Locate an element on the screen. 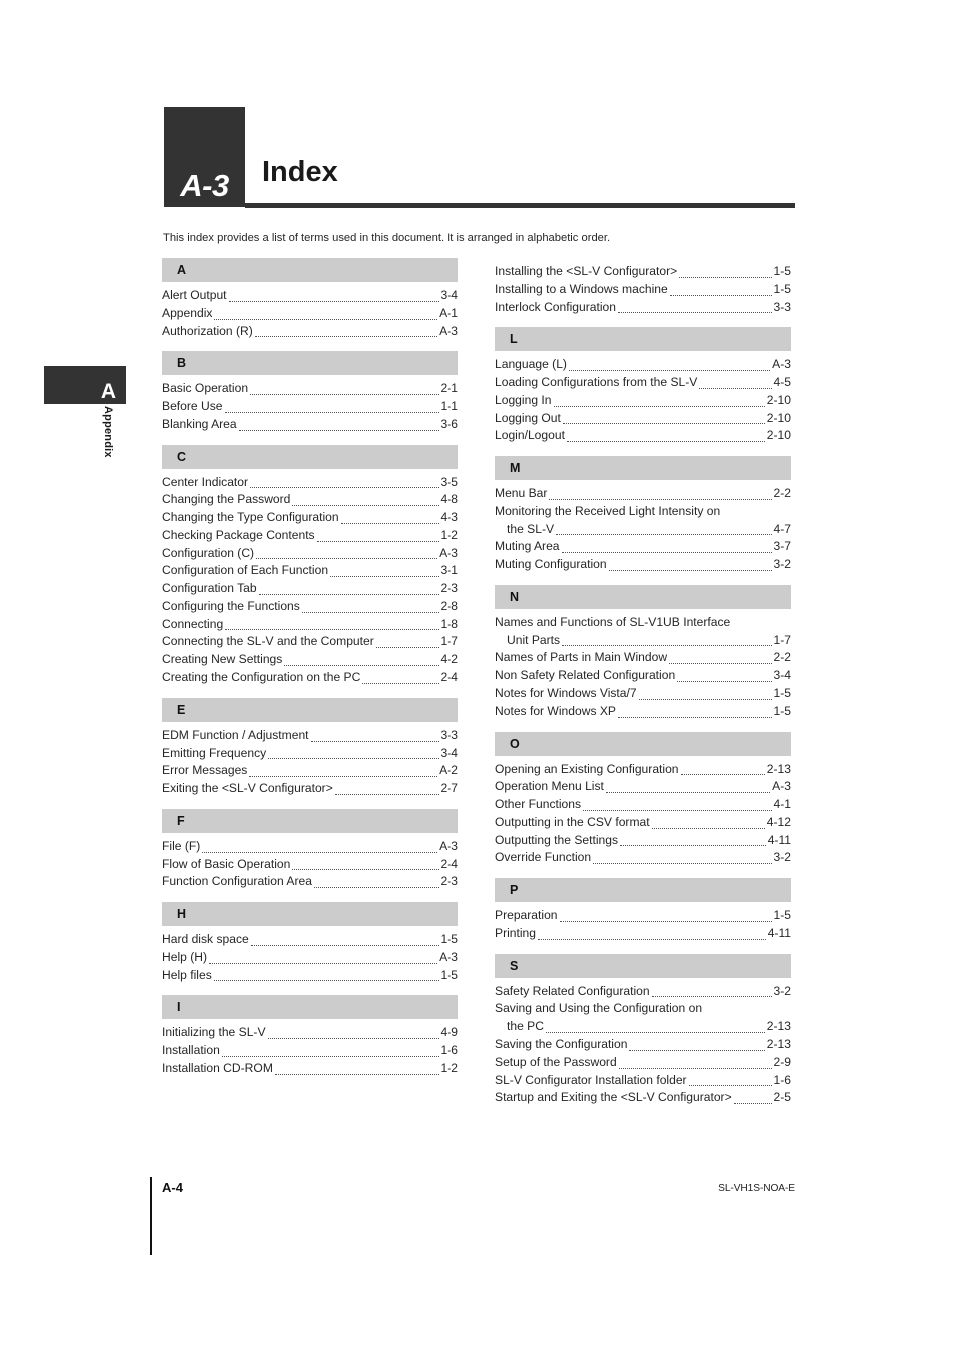 The width and height of the screenshot is (954, 1351). index-entry: Emitting Frequency 3-4 is located at coordinates (310, 754).